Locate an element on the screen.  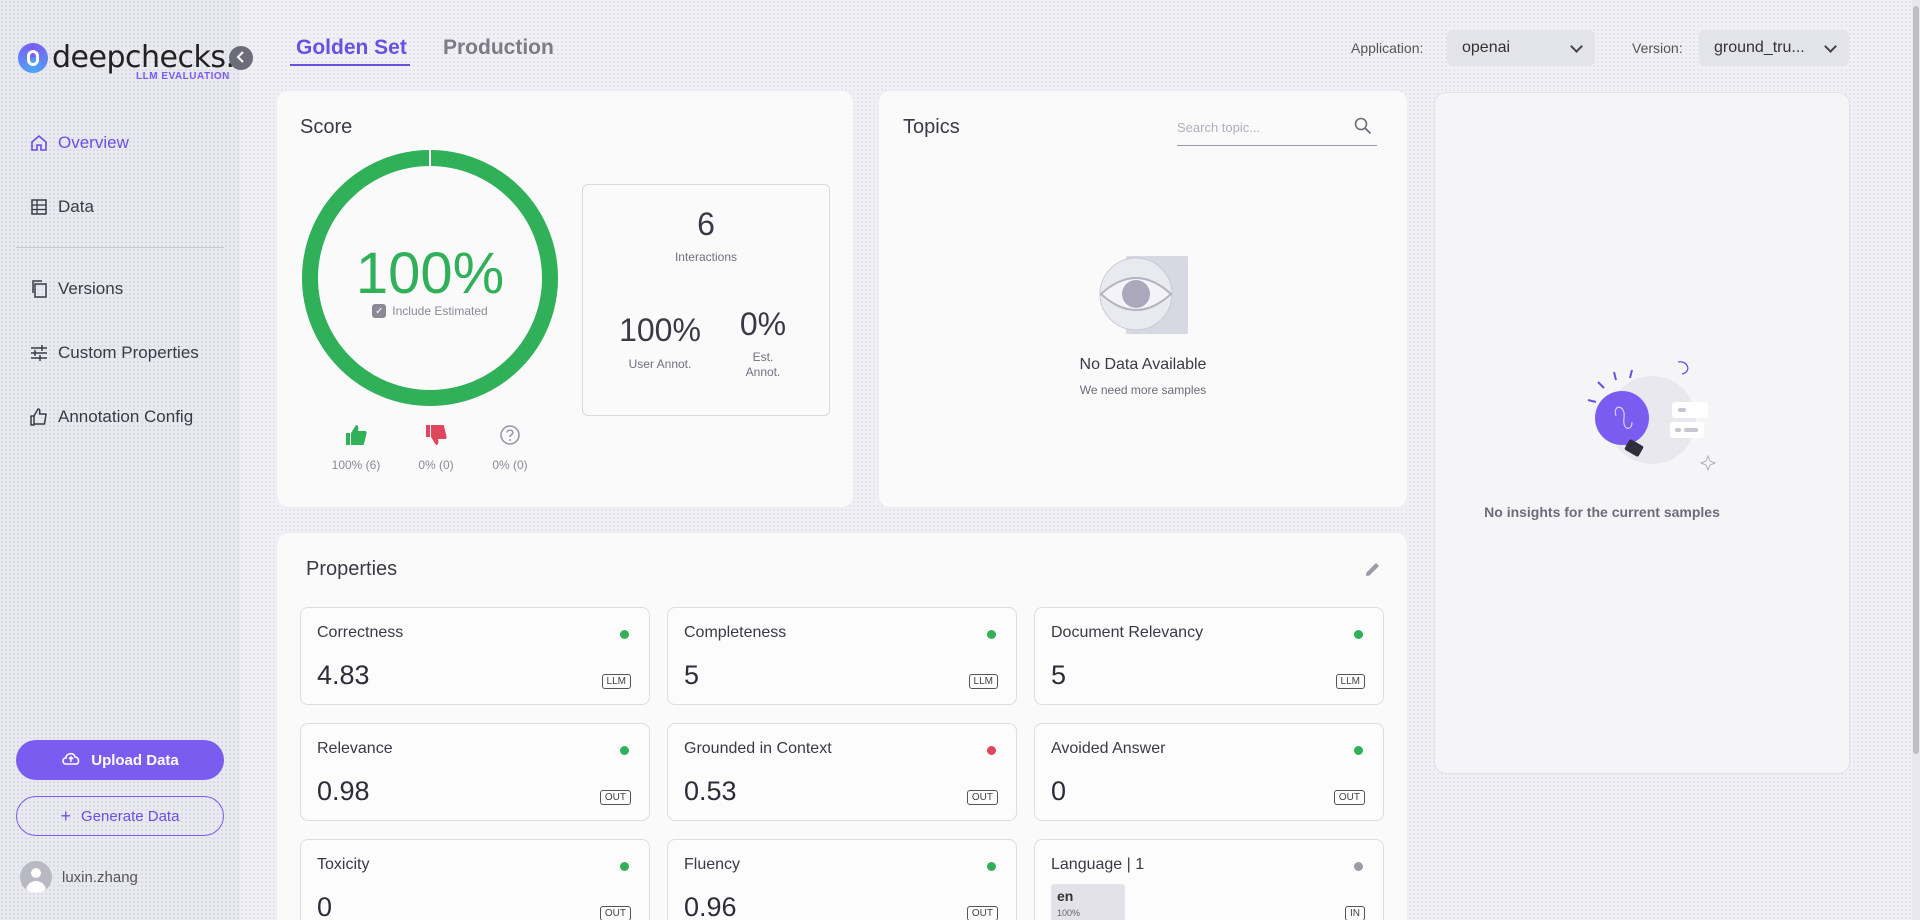
eye-icon is located at coordinates (1144, 297).